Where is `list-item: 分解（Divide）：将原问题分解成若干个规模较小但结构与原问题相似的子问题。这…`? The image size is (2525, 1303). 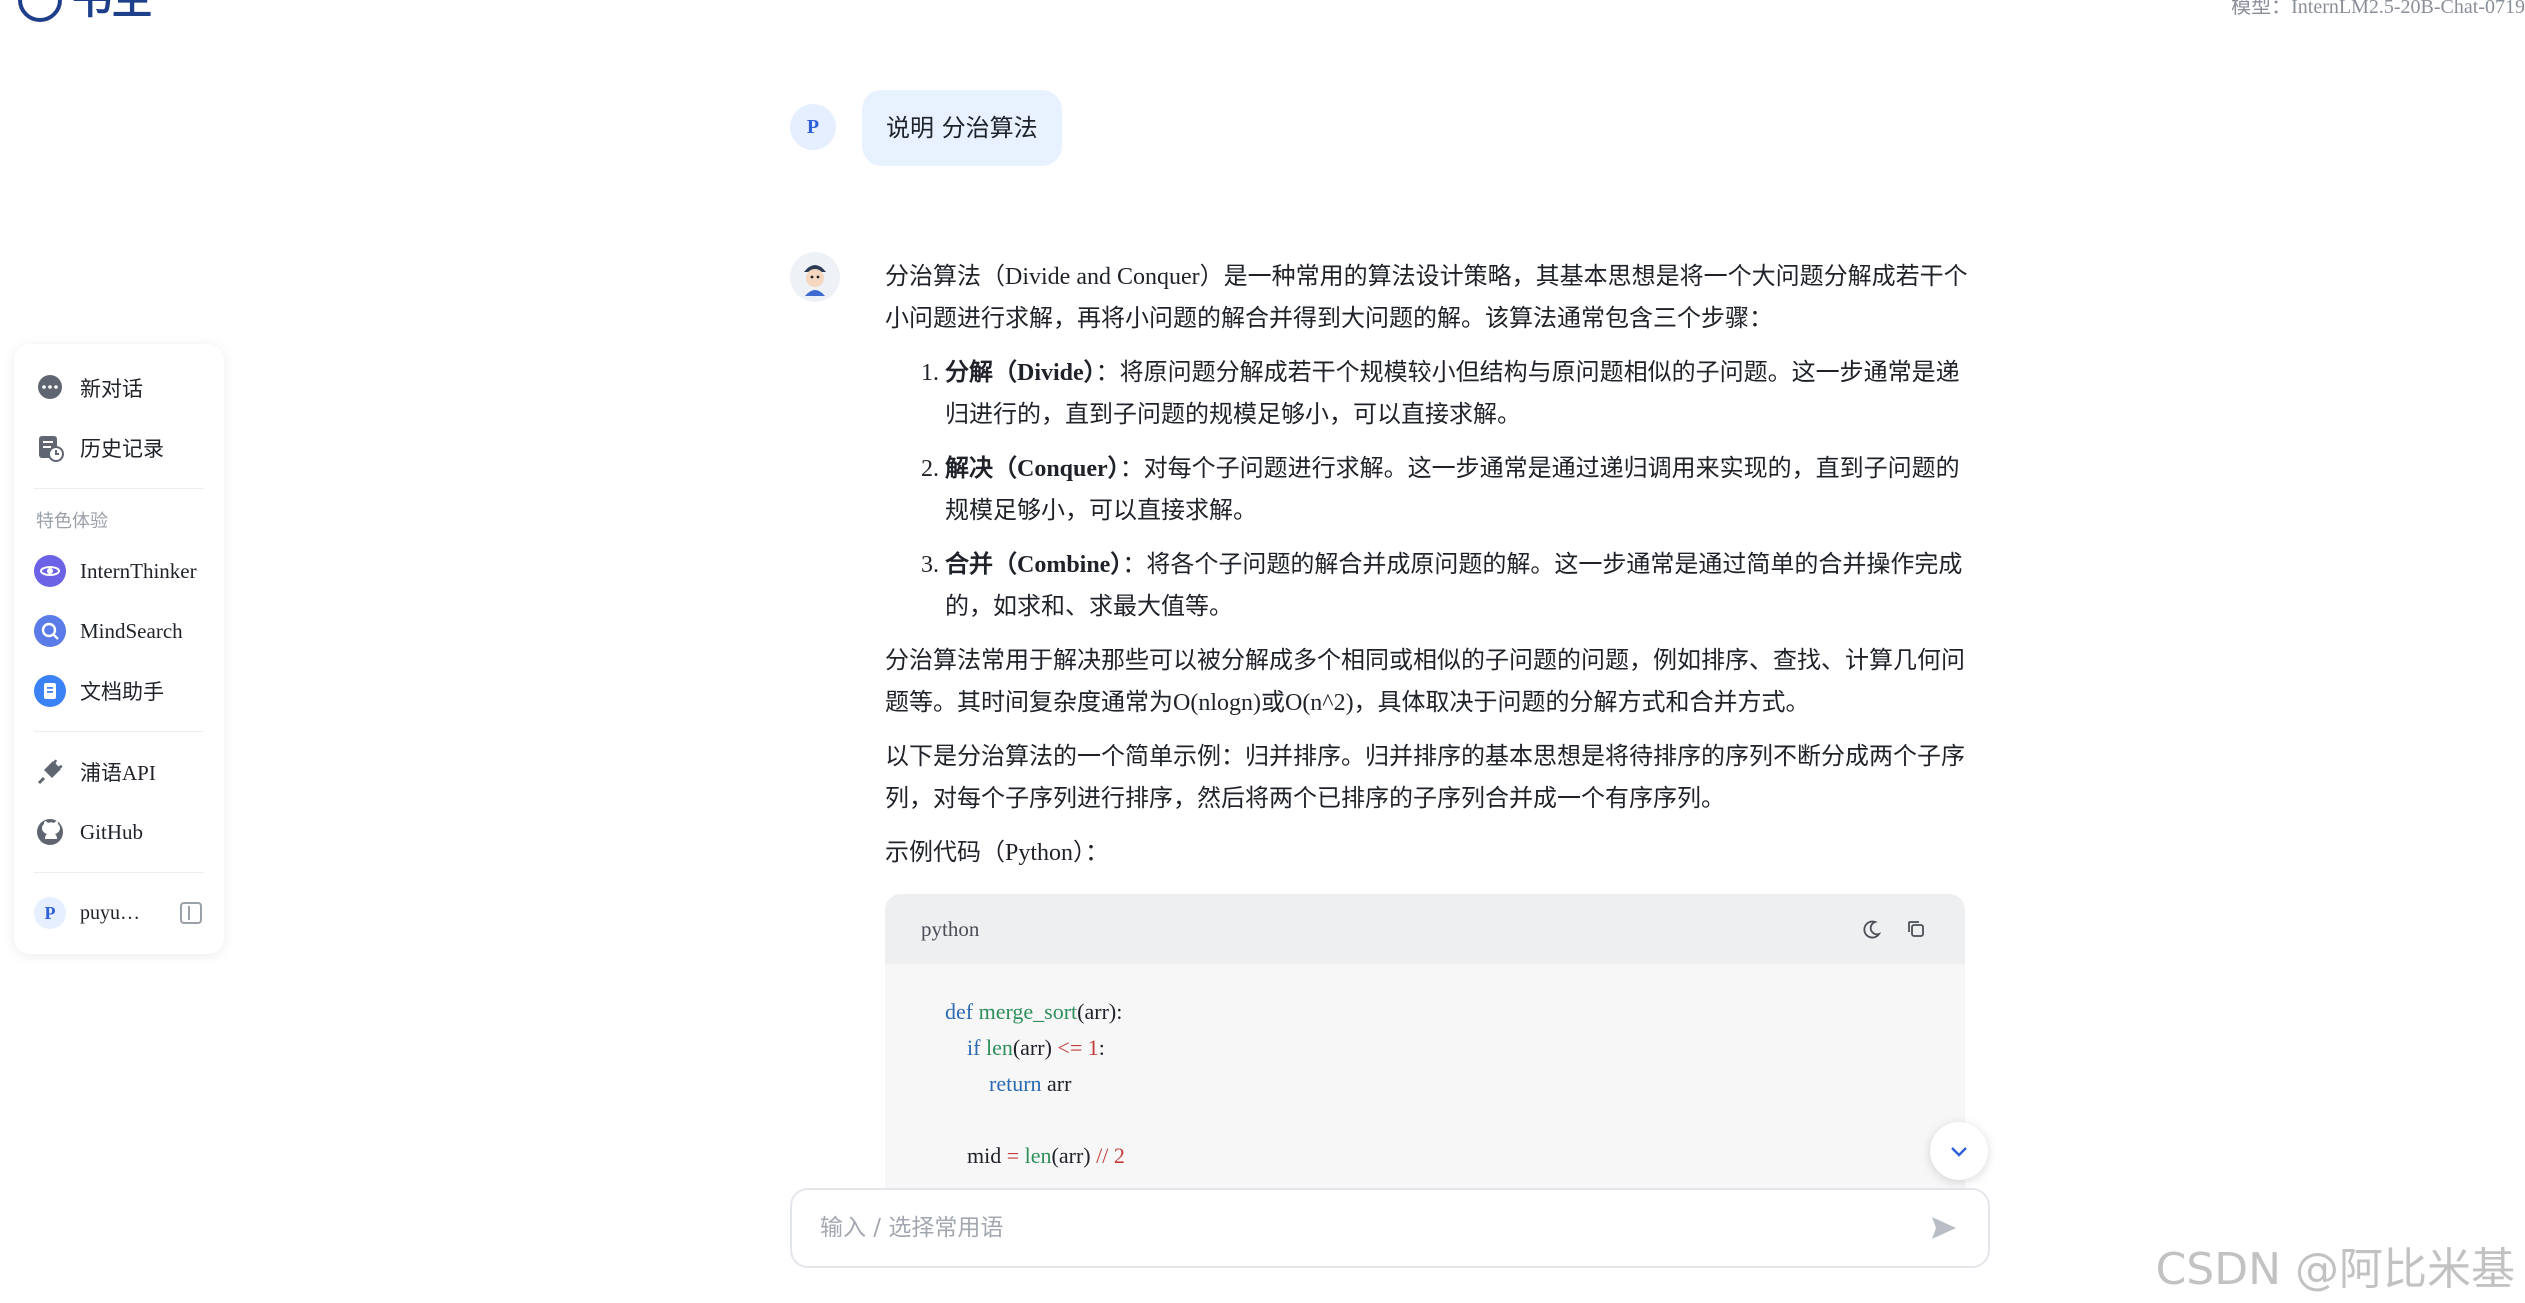 list-item: 分解（Divide）：将原问题分解成若干个规模较小但结构与原问题相似的子问题。这… is located at coordinates (1457, 394).